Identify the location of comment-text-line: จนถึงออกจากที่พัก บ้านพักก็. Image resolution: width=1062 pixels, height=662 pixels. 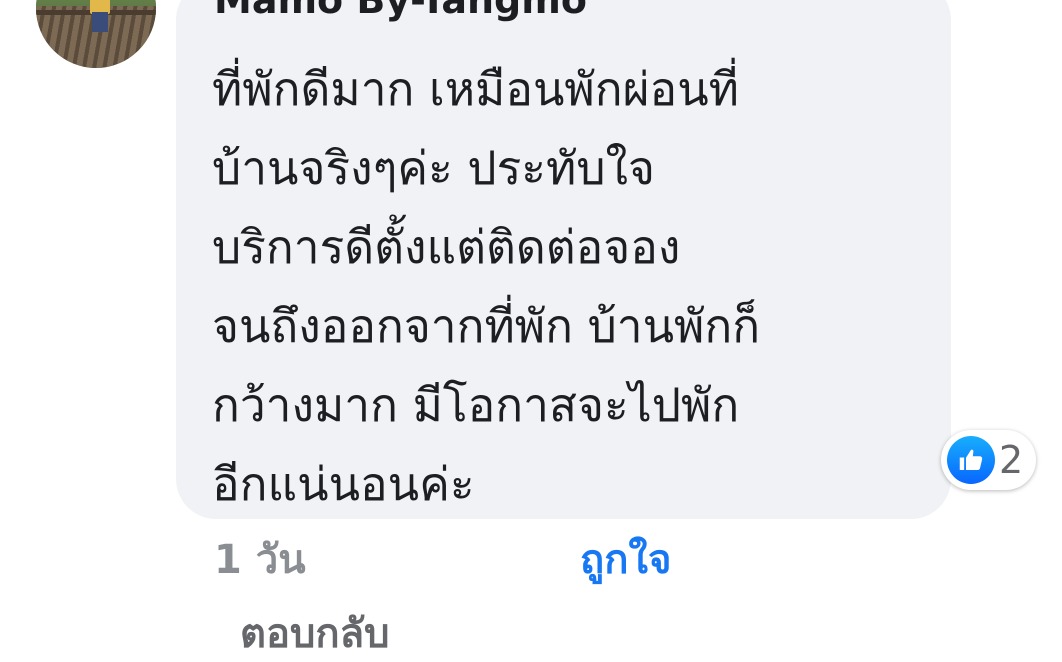
(486, 326).